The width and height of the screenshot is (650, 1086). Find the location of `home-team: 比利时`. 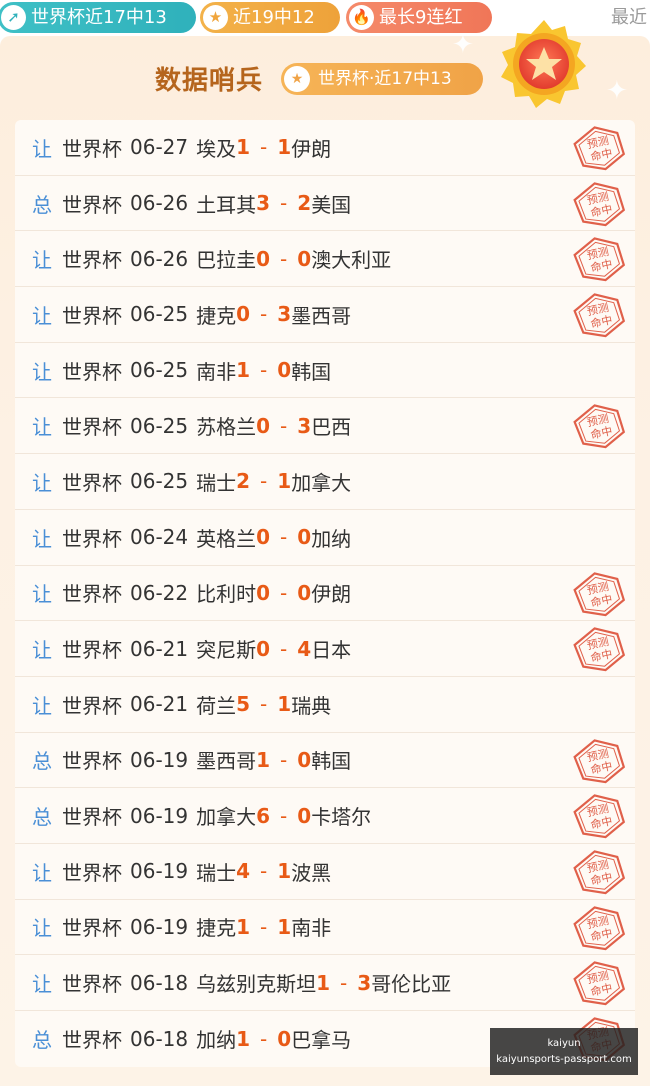

home-team: 比利时 is located at coordinates (226, 594).